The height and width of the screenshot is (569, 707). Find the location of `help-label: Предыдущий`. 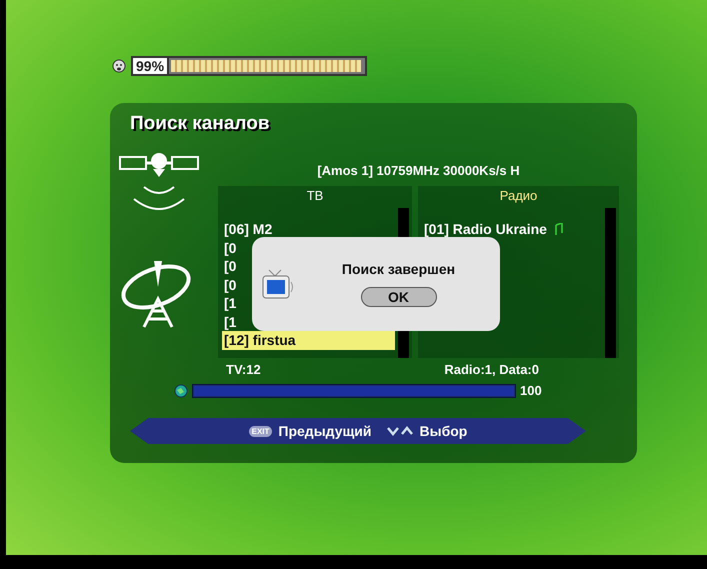

help-label: Предыдущий is located at coordinates (325, 431).